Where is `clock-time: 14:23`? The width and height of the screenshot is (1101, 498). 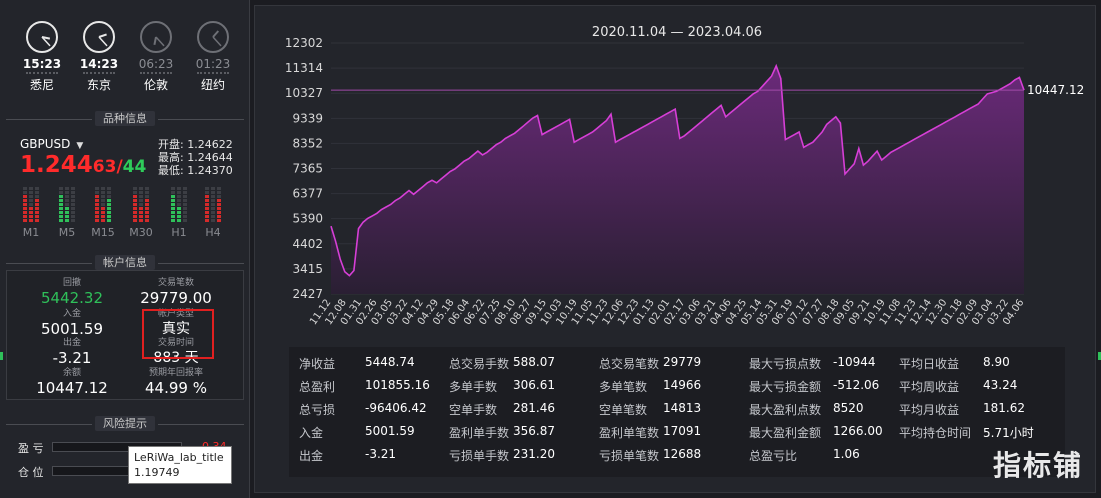
clock-time: 14:23 is located at coordinates (99, 64).